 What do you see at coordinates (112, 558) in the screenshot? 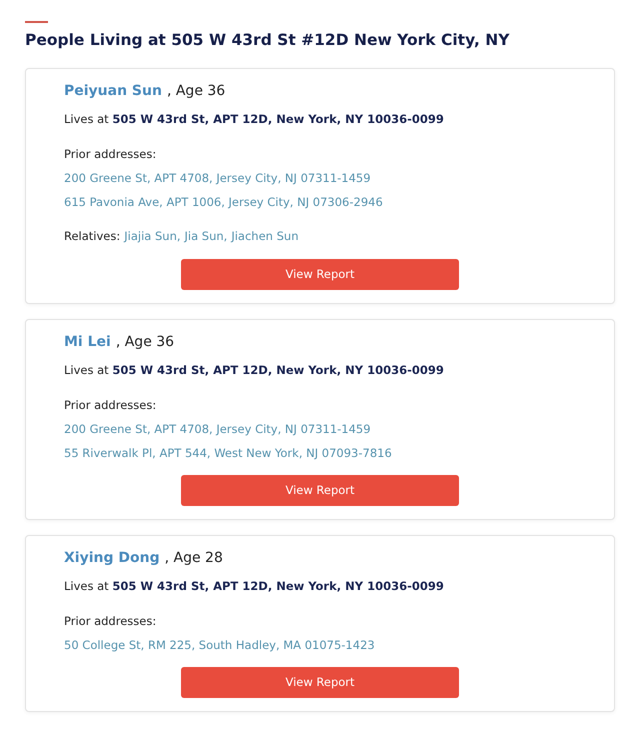
I see `person-name-link: Xiying Dong` at bounding box center [112, 558].